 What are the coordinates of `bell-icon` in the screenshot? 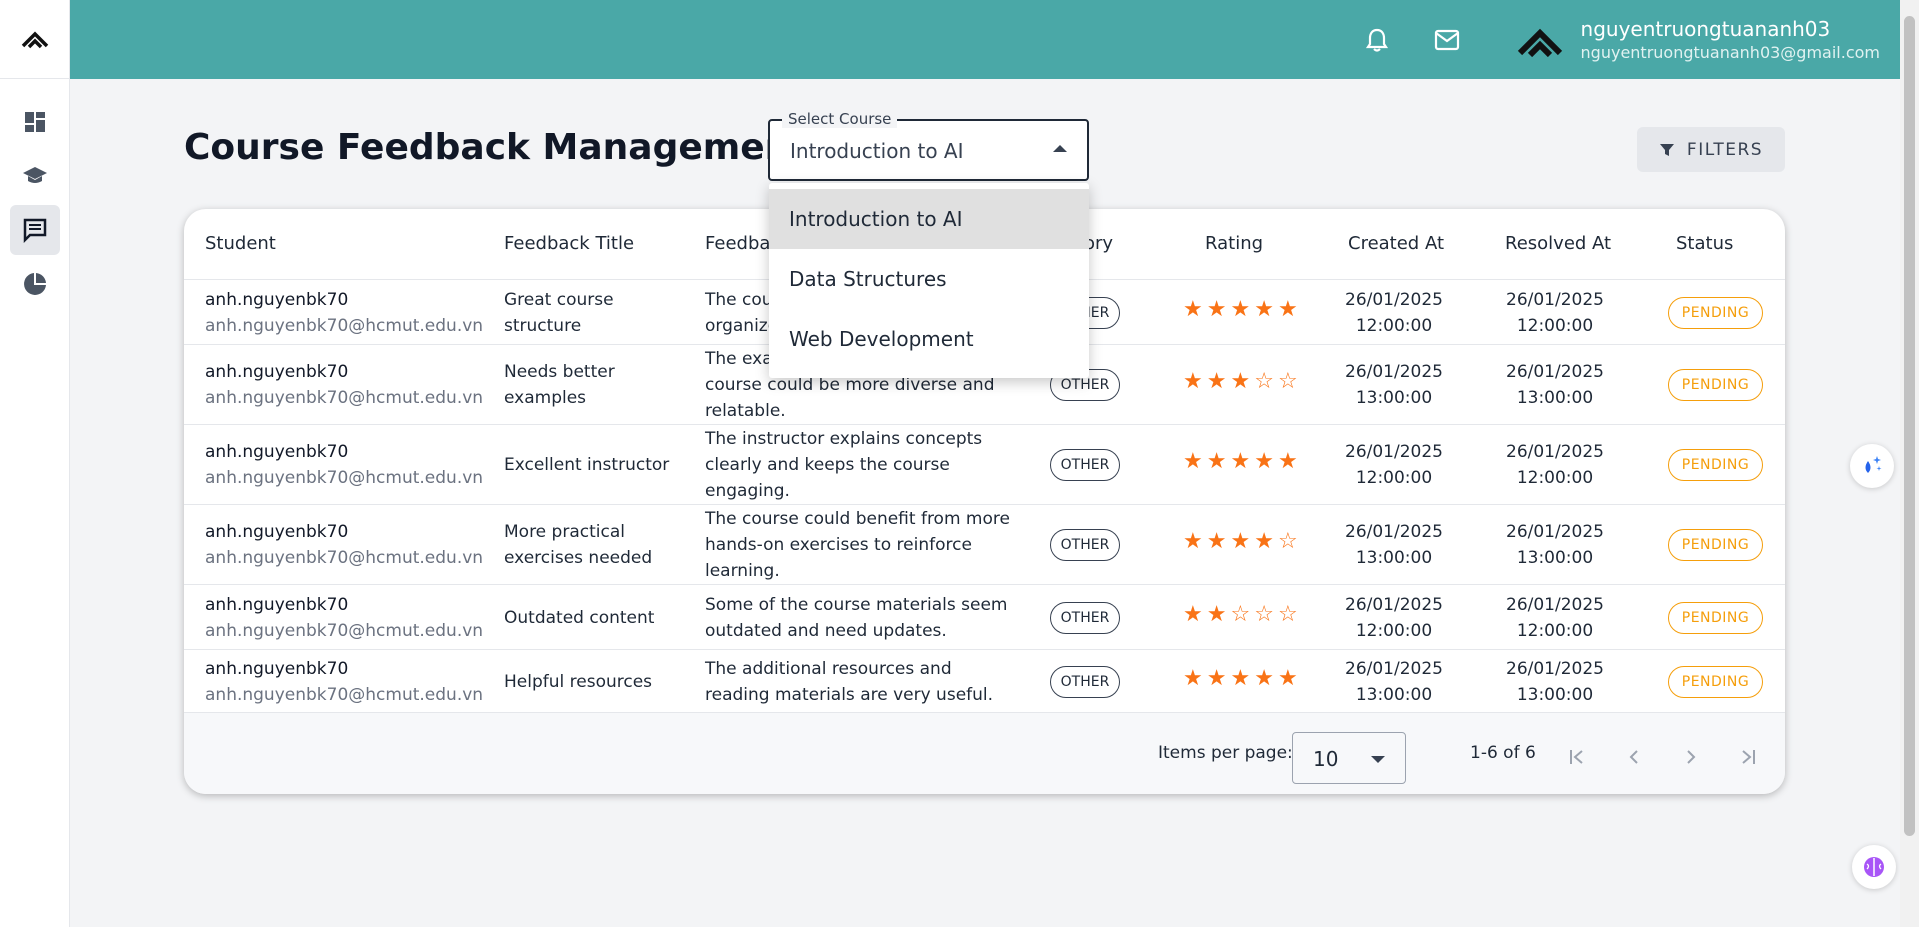 It's located at (1376, 40).